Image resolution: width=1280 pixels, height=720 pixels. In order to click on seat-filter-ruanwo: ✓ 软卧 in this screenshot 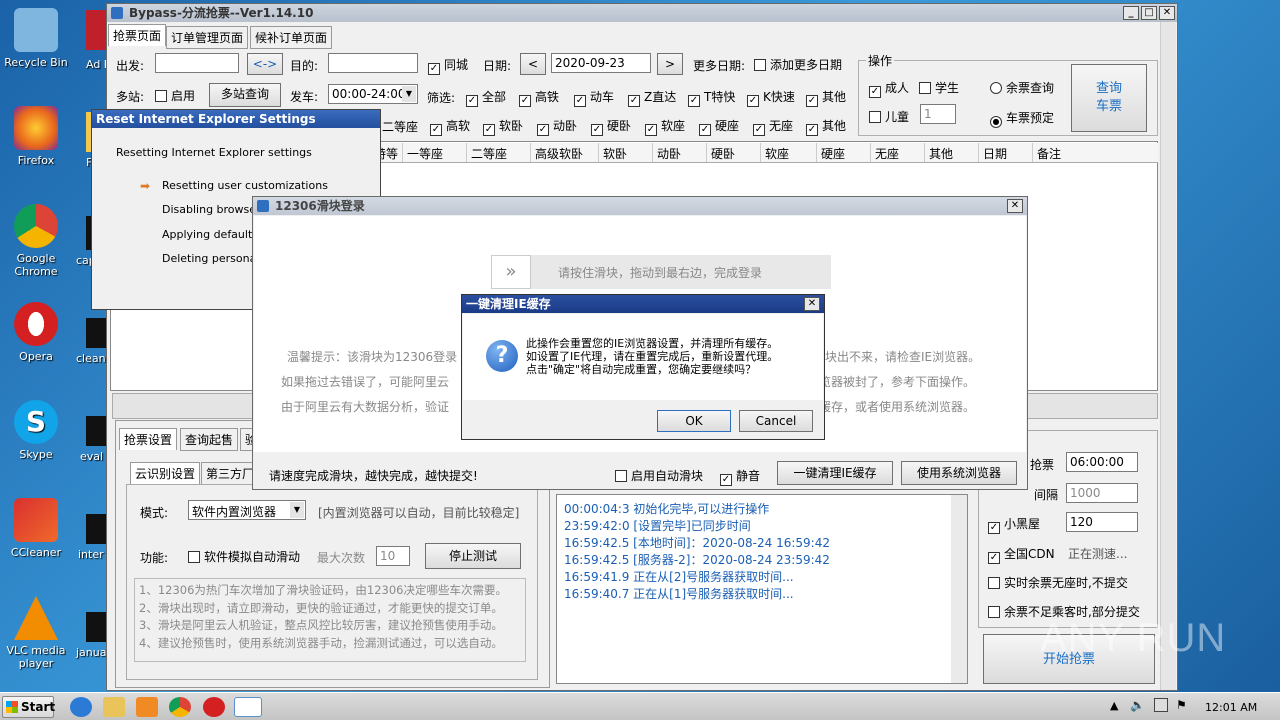, I will do `click(503, 126)`.